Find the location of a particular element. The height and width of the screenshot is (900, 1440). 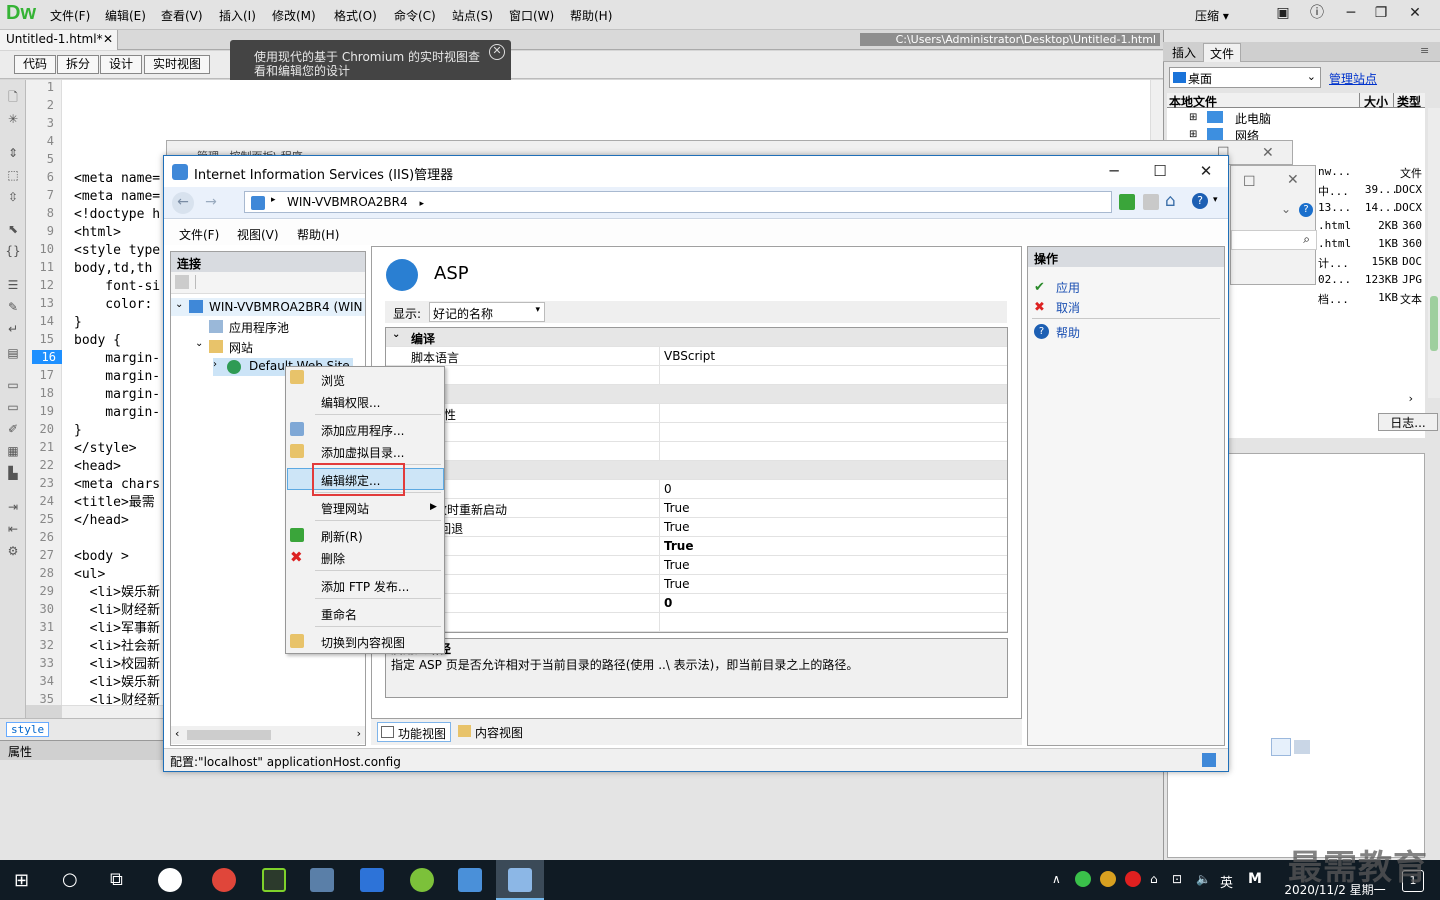

details-view-icon is located at coordinates (1281, 747).